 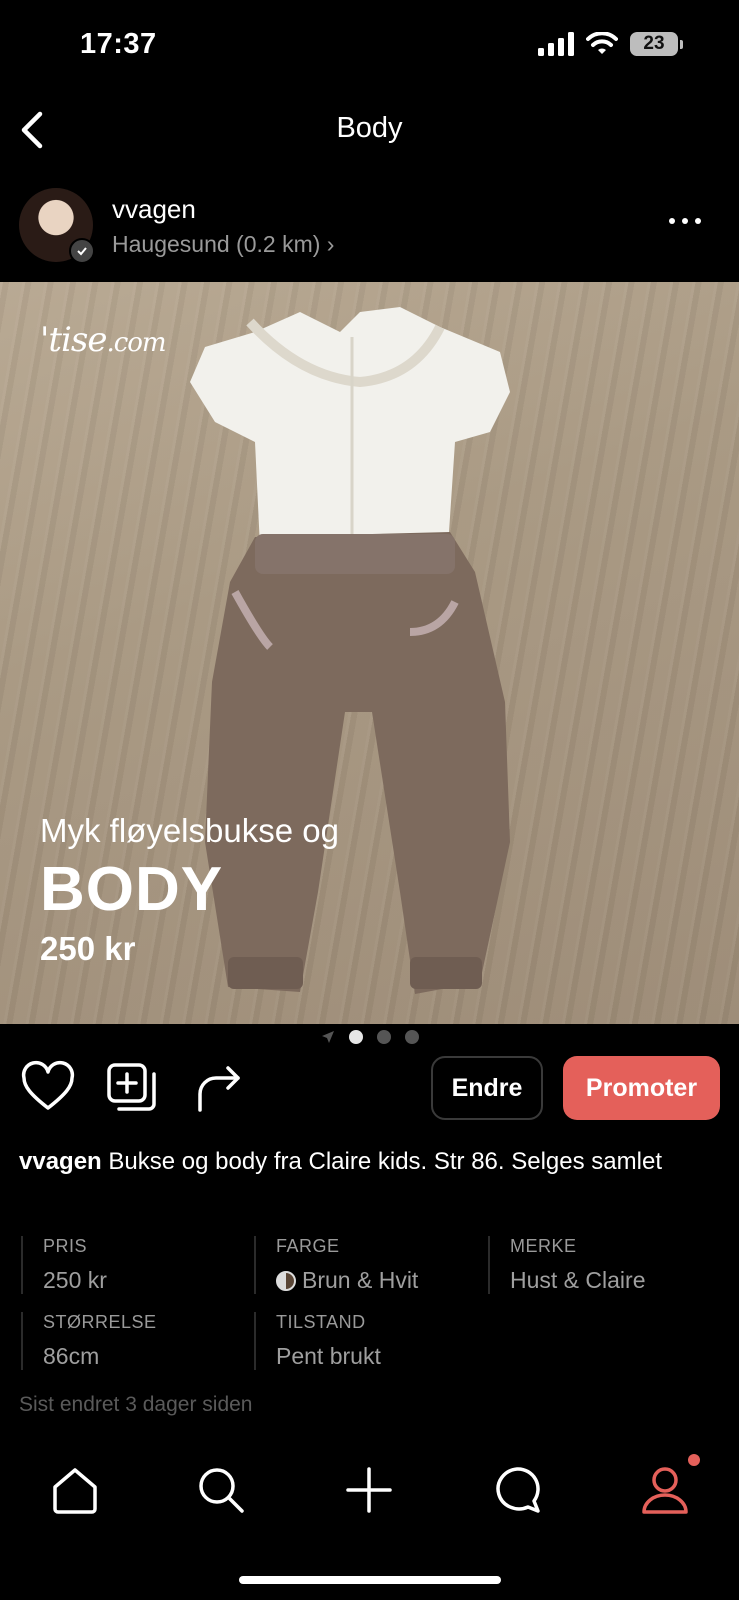 I want to click on overlay-subtitle: Myk fløyelsbukse og, so click(x=189, y=830).